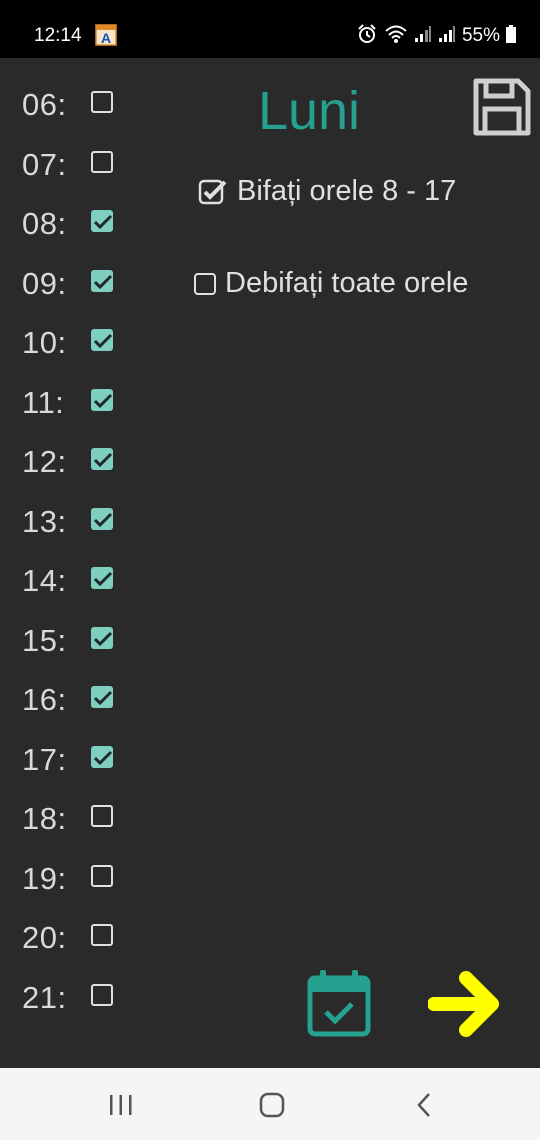 The height and width of the screenshot is (1140, 540). I want to click on hour-row: 16:, so click(77, 700).